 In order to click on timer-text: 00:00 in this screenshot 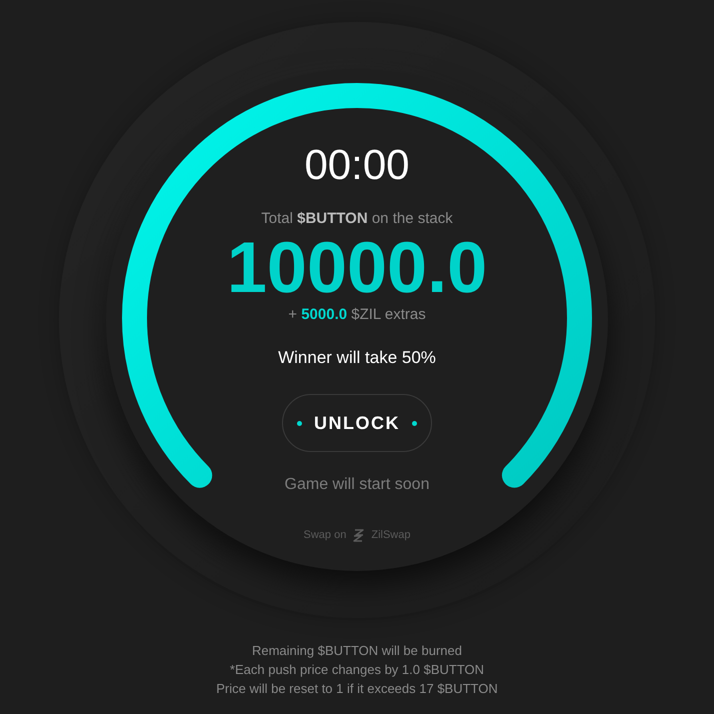, I will do `click(357, 165)`.